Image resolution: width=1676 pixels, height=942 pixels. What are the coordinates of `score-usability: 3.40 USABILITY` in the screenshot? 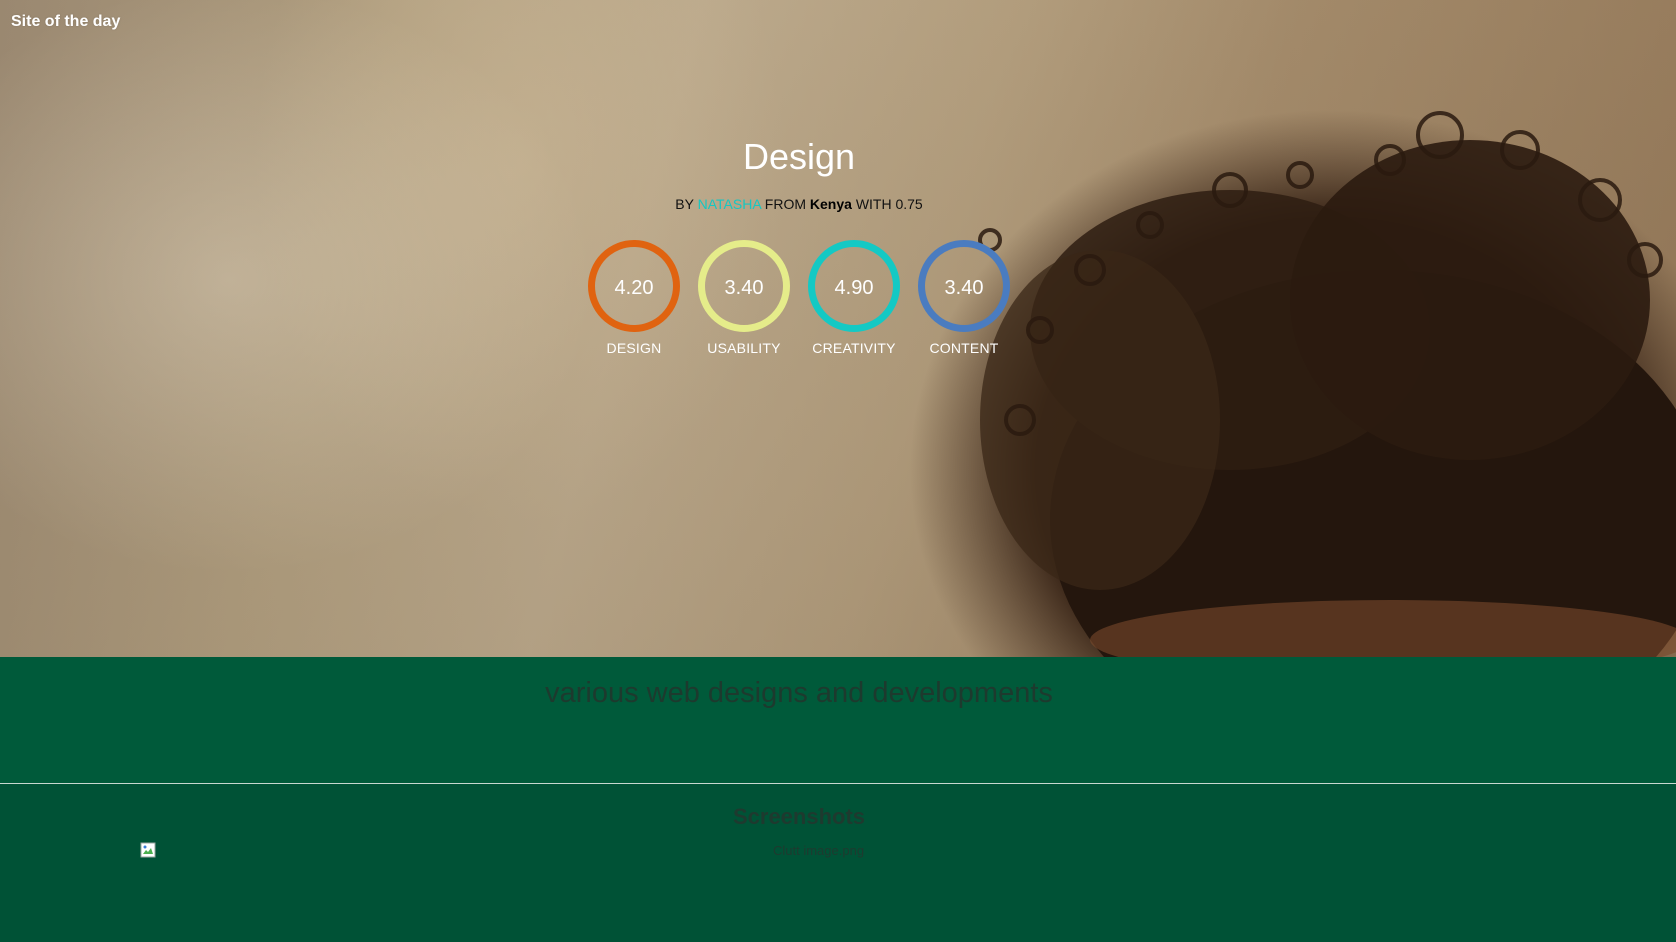 It's located at (744, 298).